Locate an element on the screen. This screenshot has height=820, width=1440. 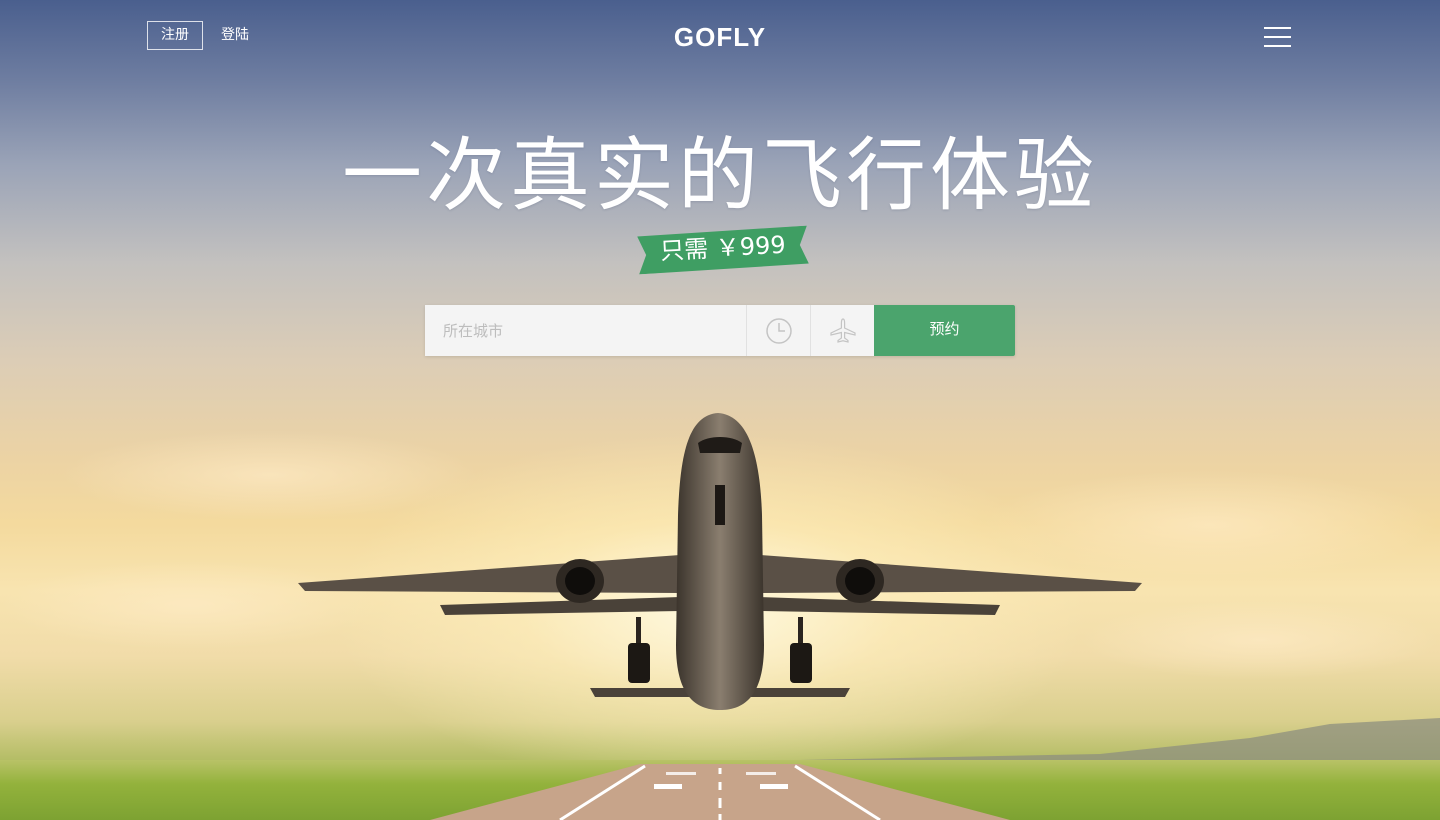
time-picker-button is located at coordinates (778, 330).